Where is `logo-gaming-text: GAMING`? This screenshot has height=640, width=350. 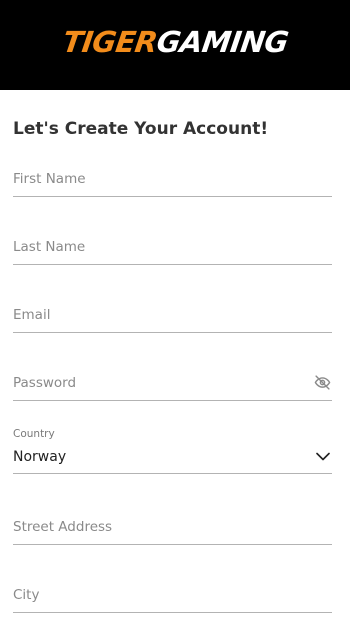
logo-gaming-text: GAMING is located at coordinates (222, 42).